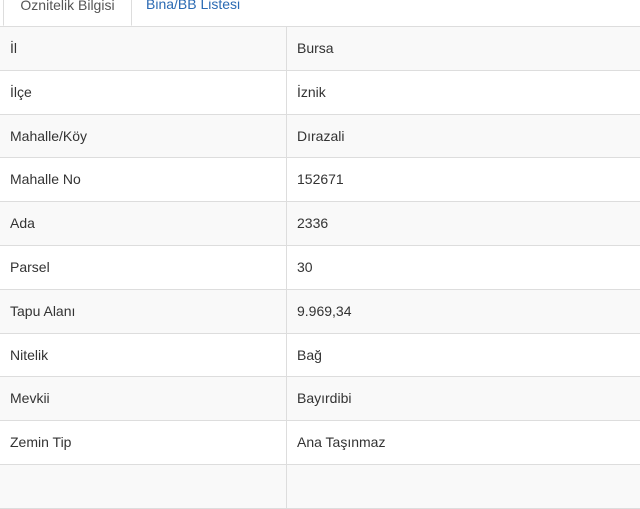 The height and width of the screenshot is (509, 640). I want to click on tab-bar: Öznitelik Bilgisi Bina/BB Listesi, so click(320, 13).